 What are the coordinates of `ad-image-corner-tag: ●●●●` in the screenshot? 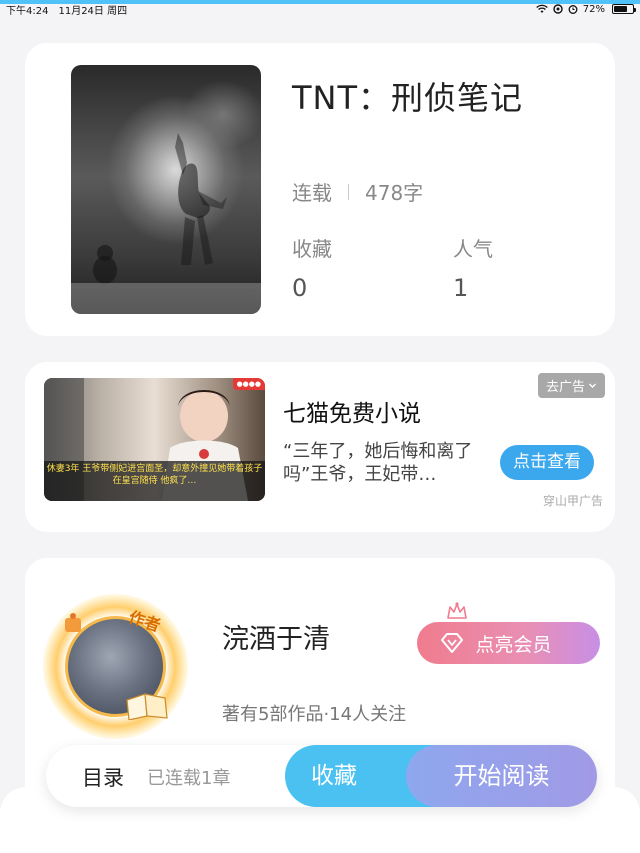 It's located at (248, 384).